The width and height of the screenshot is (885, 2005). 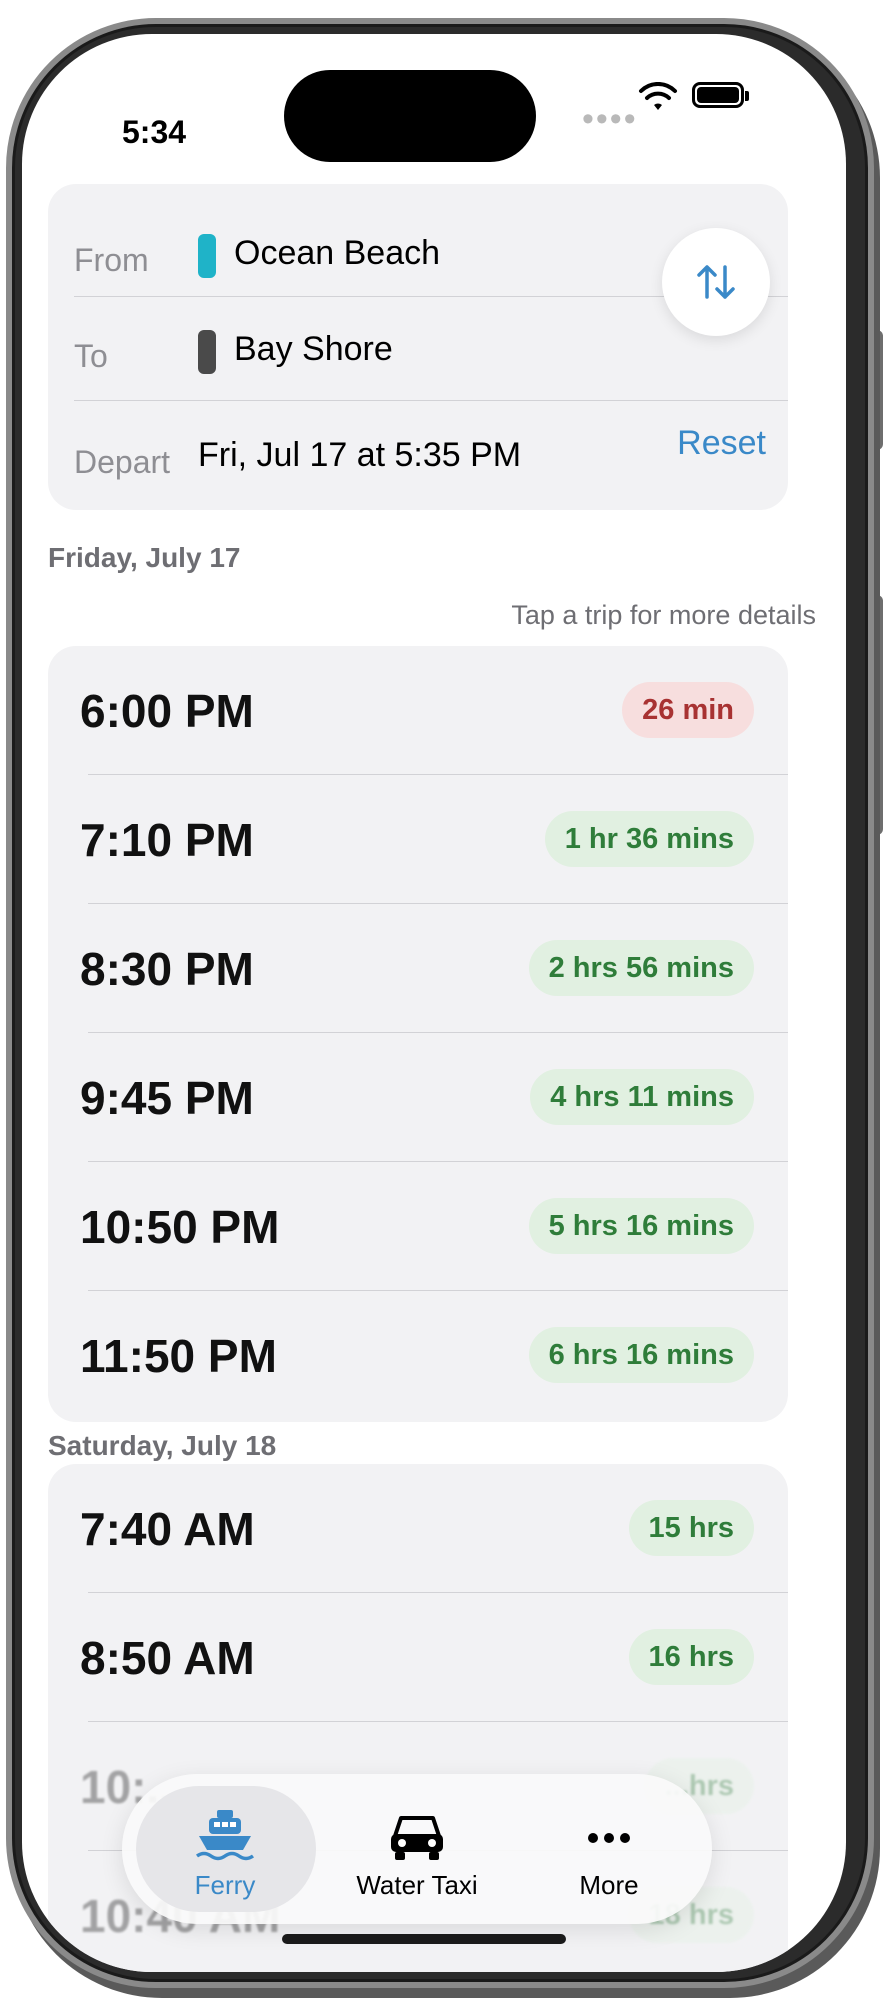 What do you see at coordinates (641, 1226) in the screenshot?
I see `duration-badge: 5 hrs 16 mins` at bounding box center [641, 1226].